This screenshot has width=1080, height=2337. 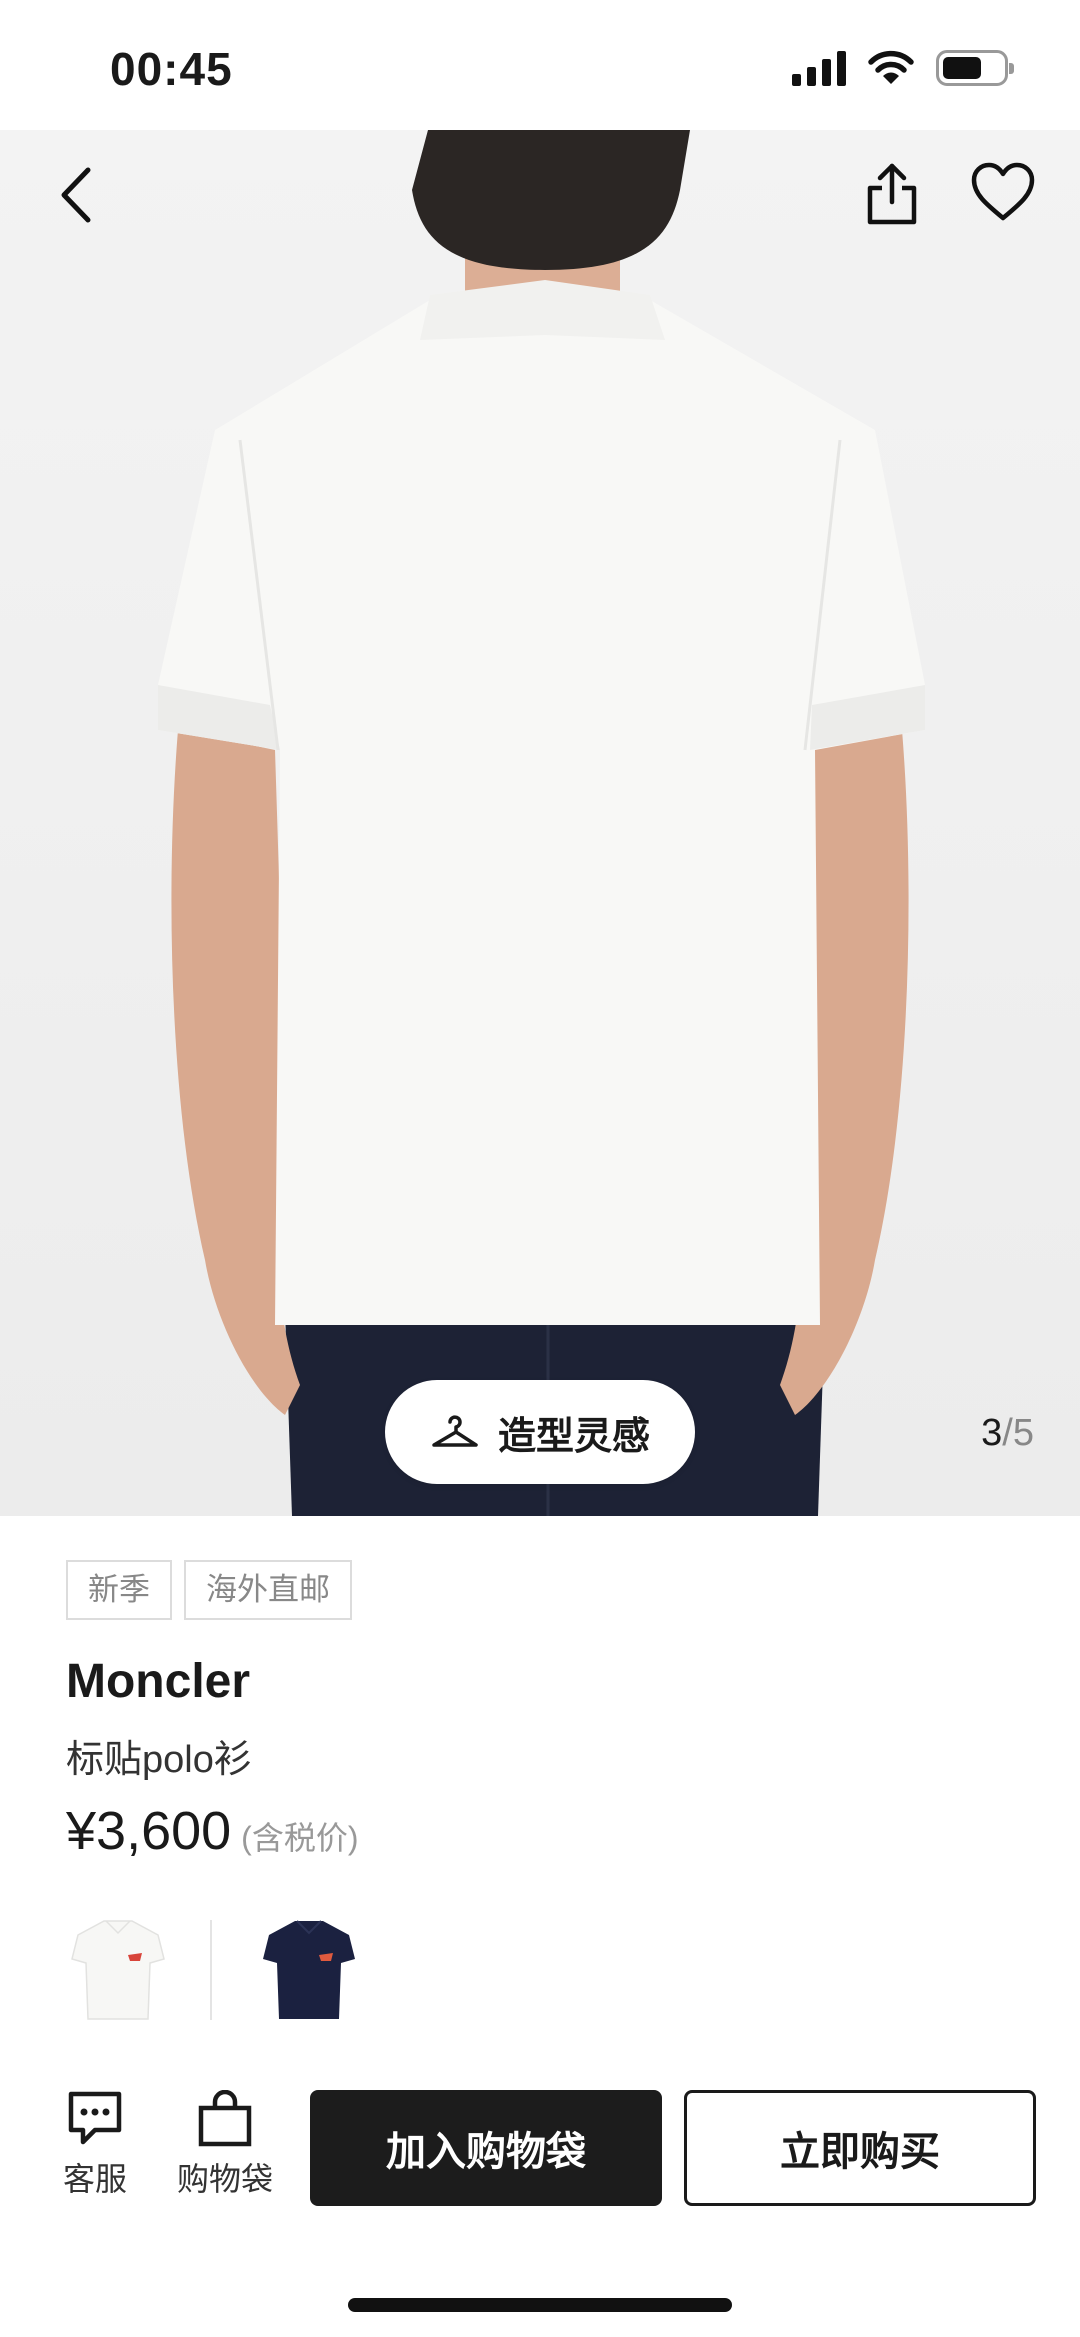 I want to click on price: ¥3,600, so click(x=149, y=1831).